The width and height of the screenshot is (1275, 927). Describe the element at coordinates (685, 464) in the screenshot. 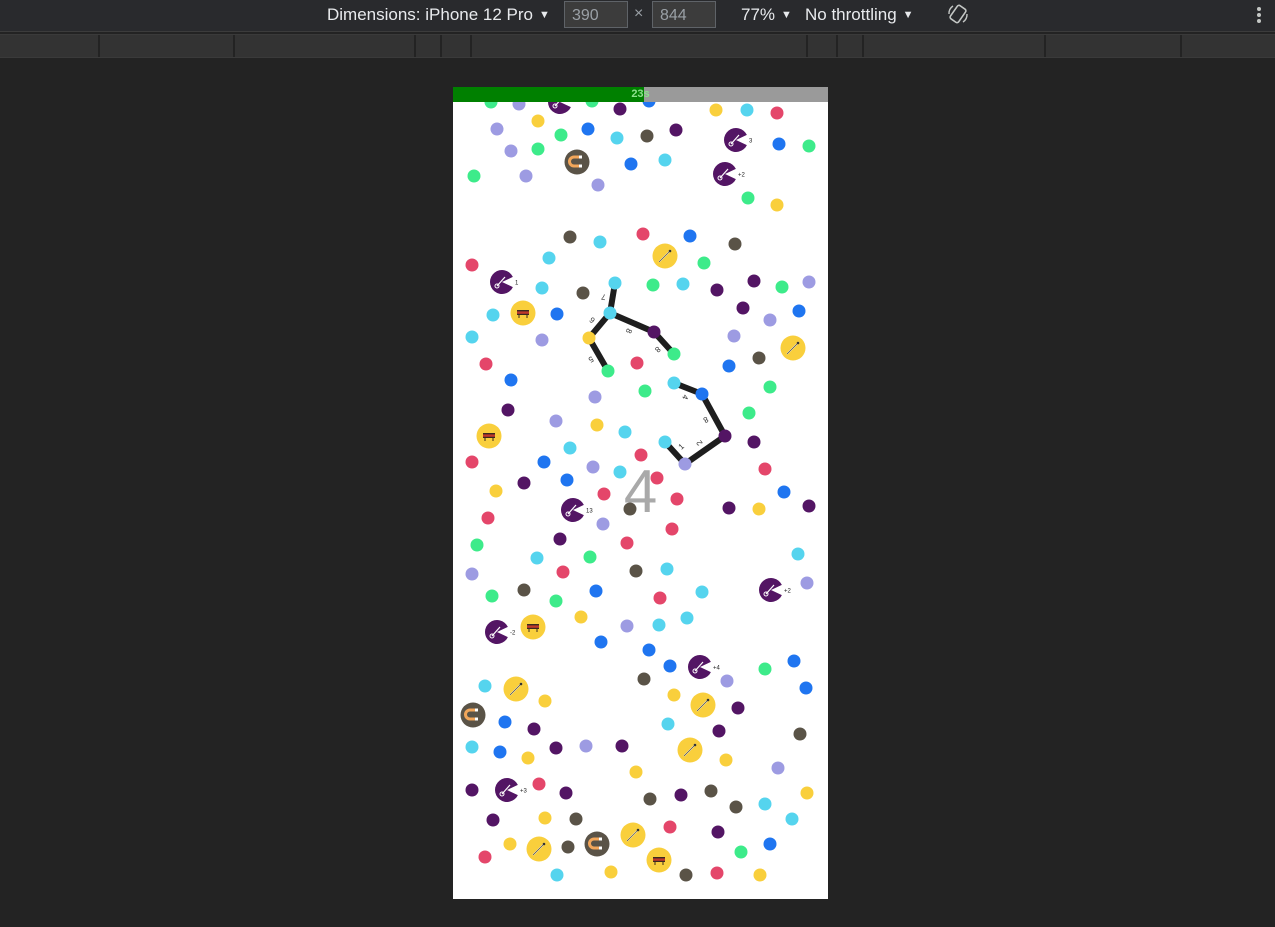

I see `chain-dot-lavender` at that location.